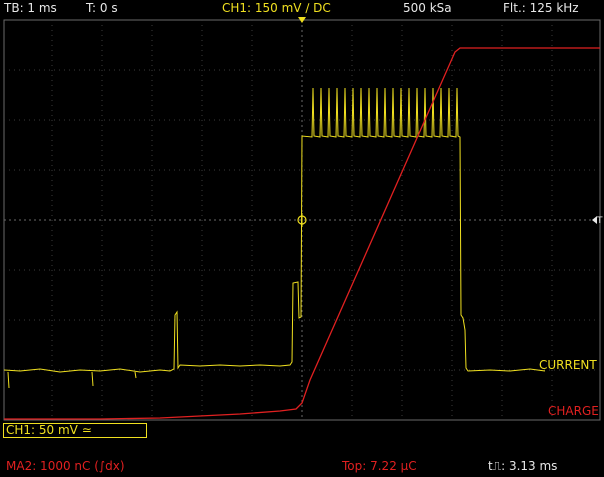 The width and height of the screenshot is (604, 477). I want to click on svg-text: T, so click(599, 221).